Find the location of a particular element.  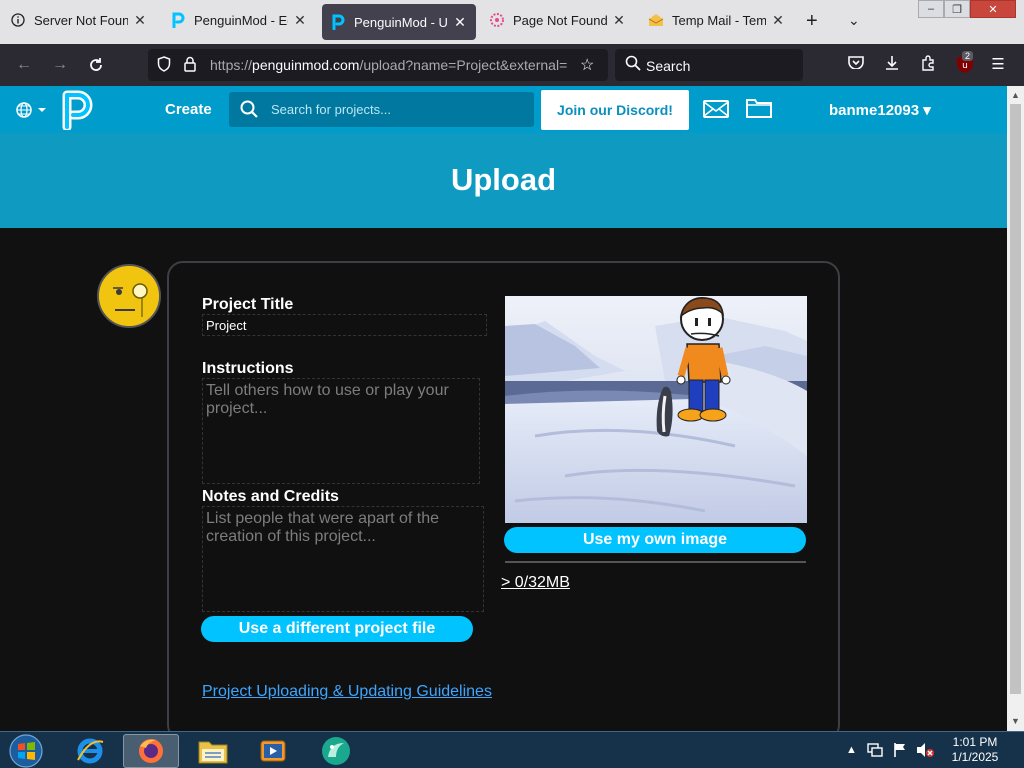

tab-title: PenguinMod - Upload is located at coordinates (401, 22).